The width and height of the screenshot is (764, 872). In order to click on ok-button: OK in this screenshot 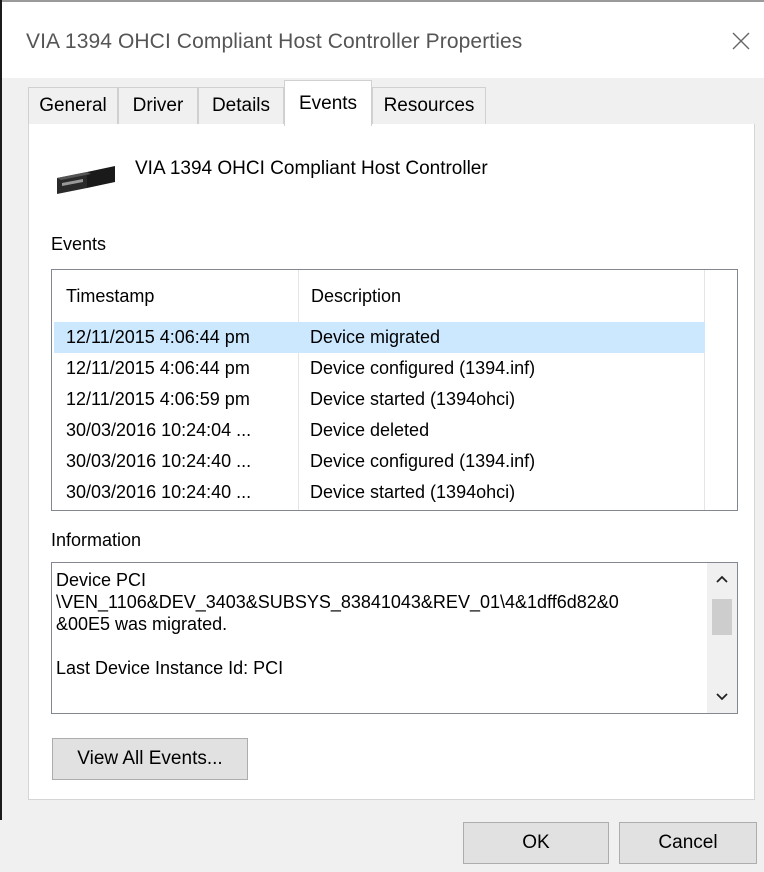, I will do `click(536, 843)`.